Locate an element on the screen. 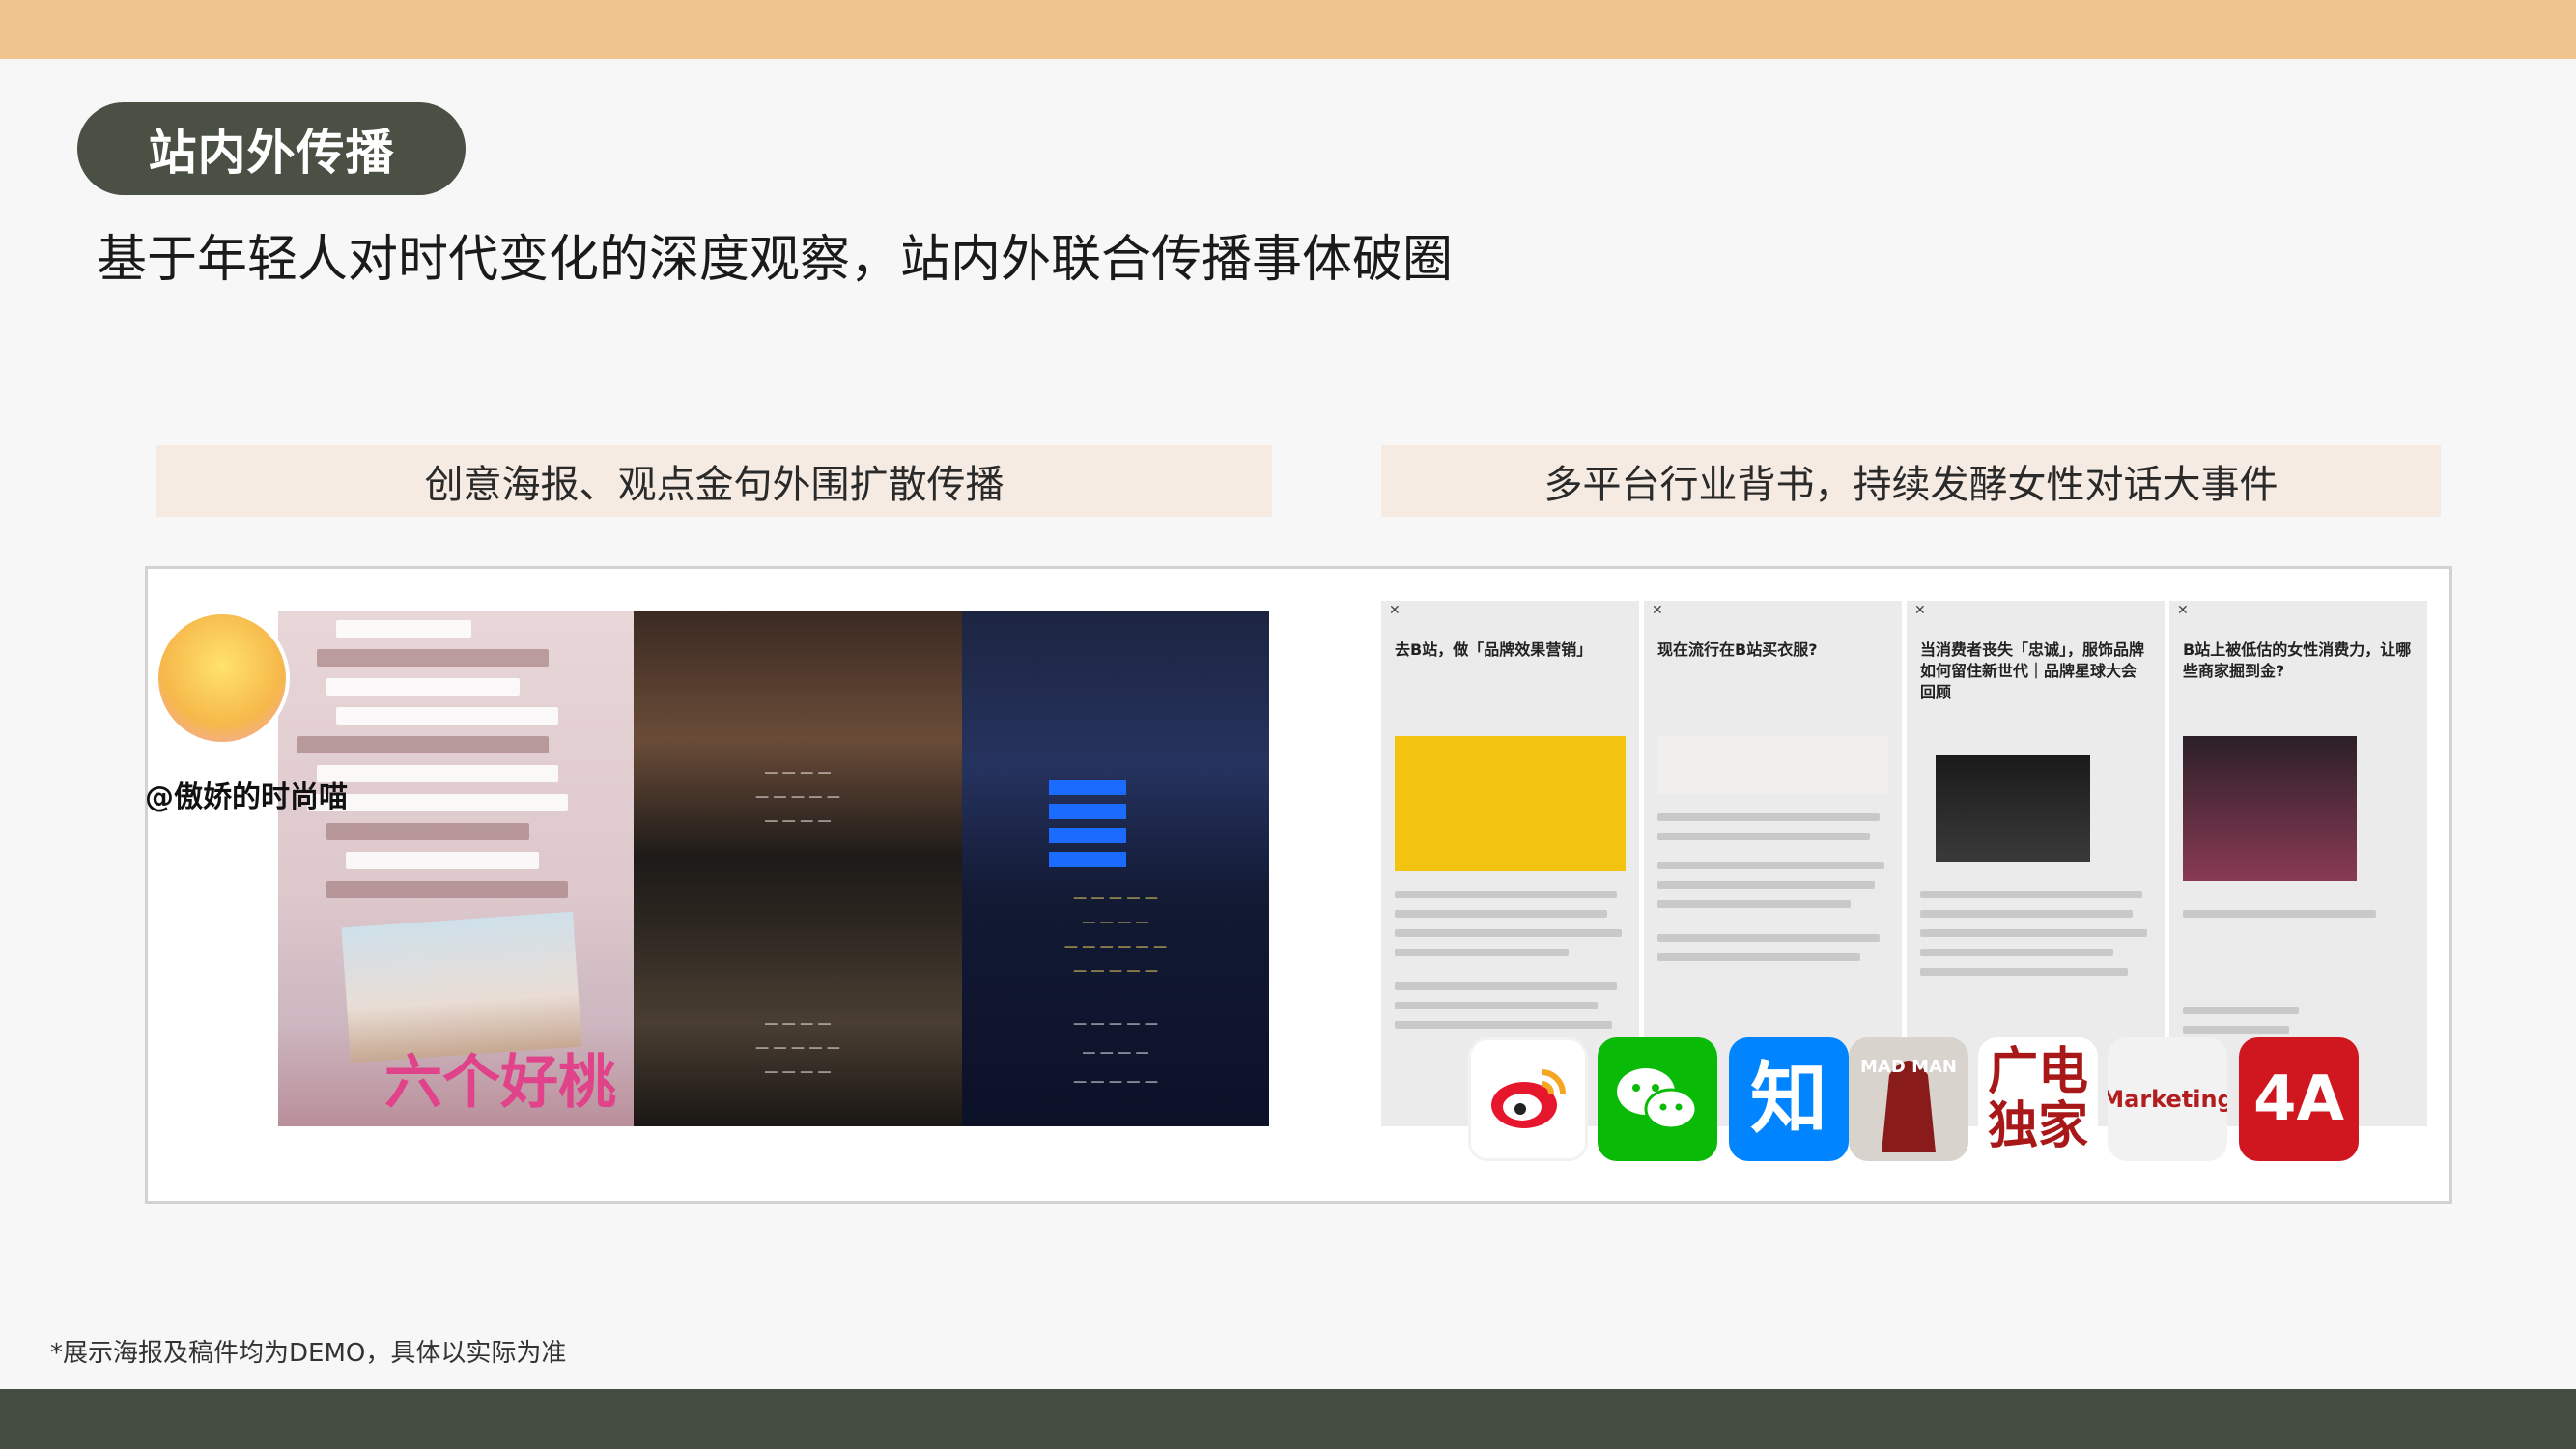  left-section-title: 创意海报、观点金句外围扩散传播 is located at coordinates (714, 481).